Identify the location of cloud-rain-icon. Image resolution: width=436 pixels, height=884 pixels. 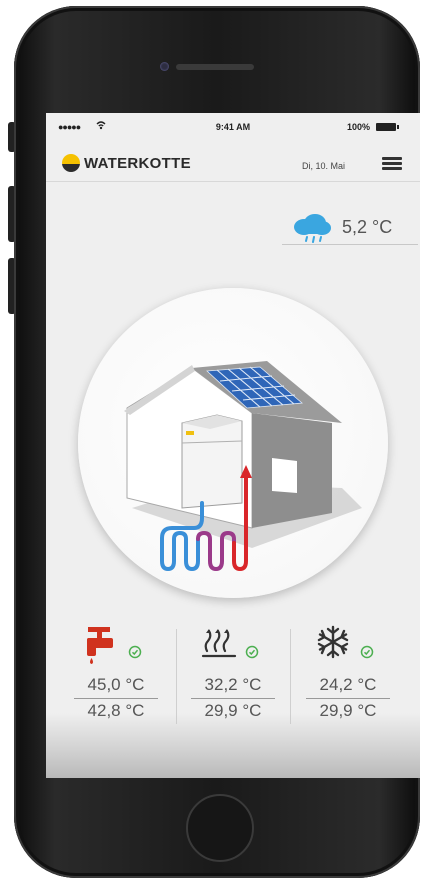
(312, 228).